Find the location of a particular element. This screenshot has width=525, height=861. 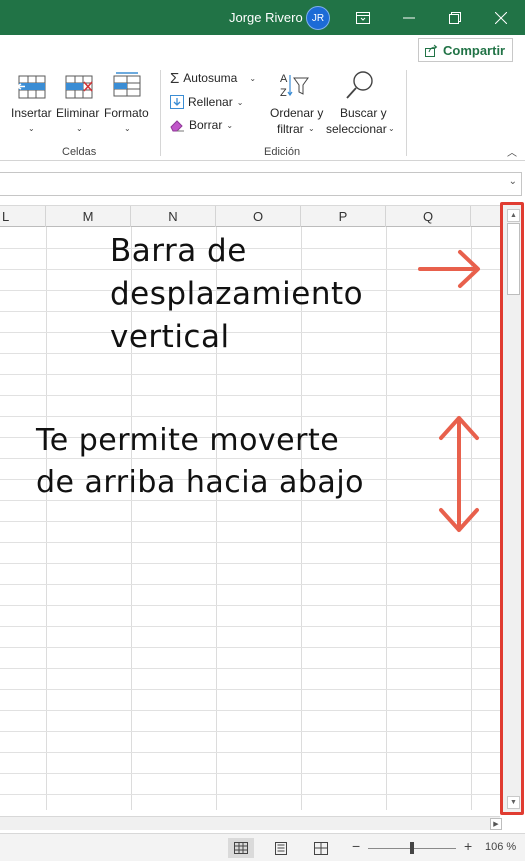

delete-caret-icon: ⌄ is located at coordinates (79, 128).